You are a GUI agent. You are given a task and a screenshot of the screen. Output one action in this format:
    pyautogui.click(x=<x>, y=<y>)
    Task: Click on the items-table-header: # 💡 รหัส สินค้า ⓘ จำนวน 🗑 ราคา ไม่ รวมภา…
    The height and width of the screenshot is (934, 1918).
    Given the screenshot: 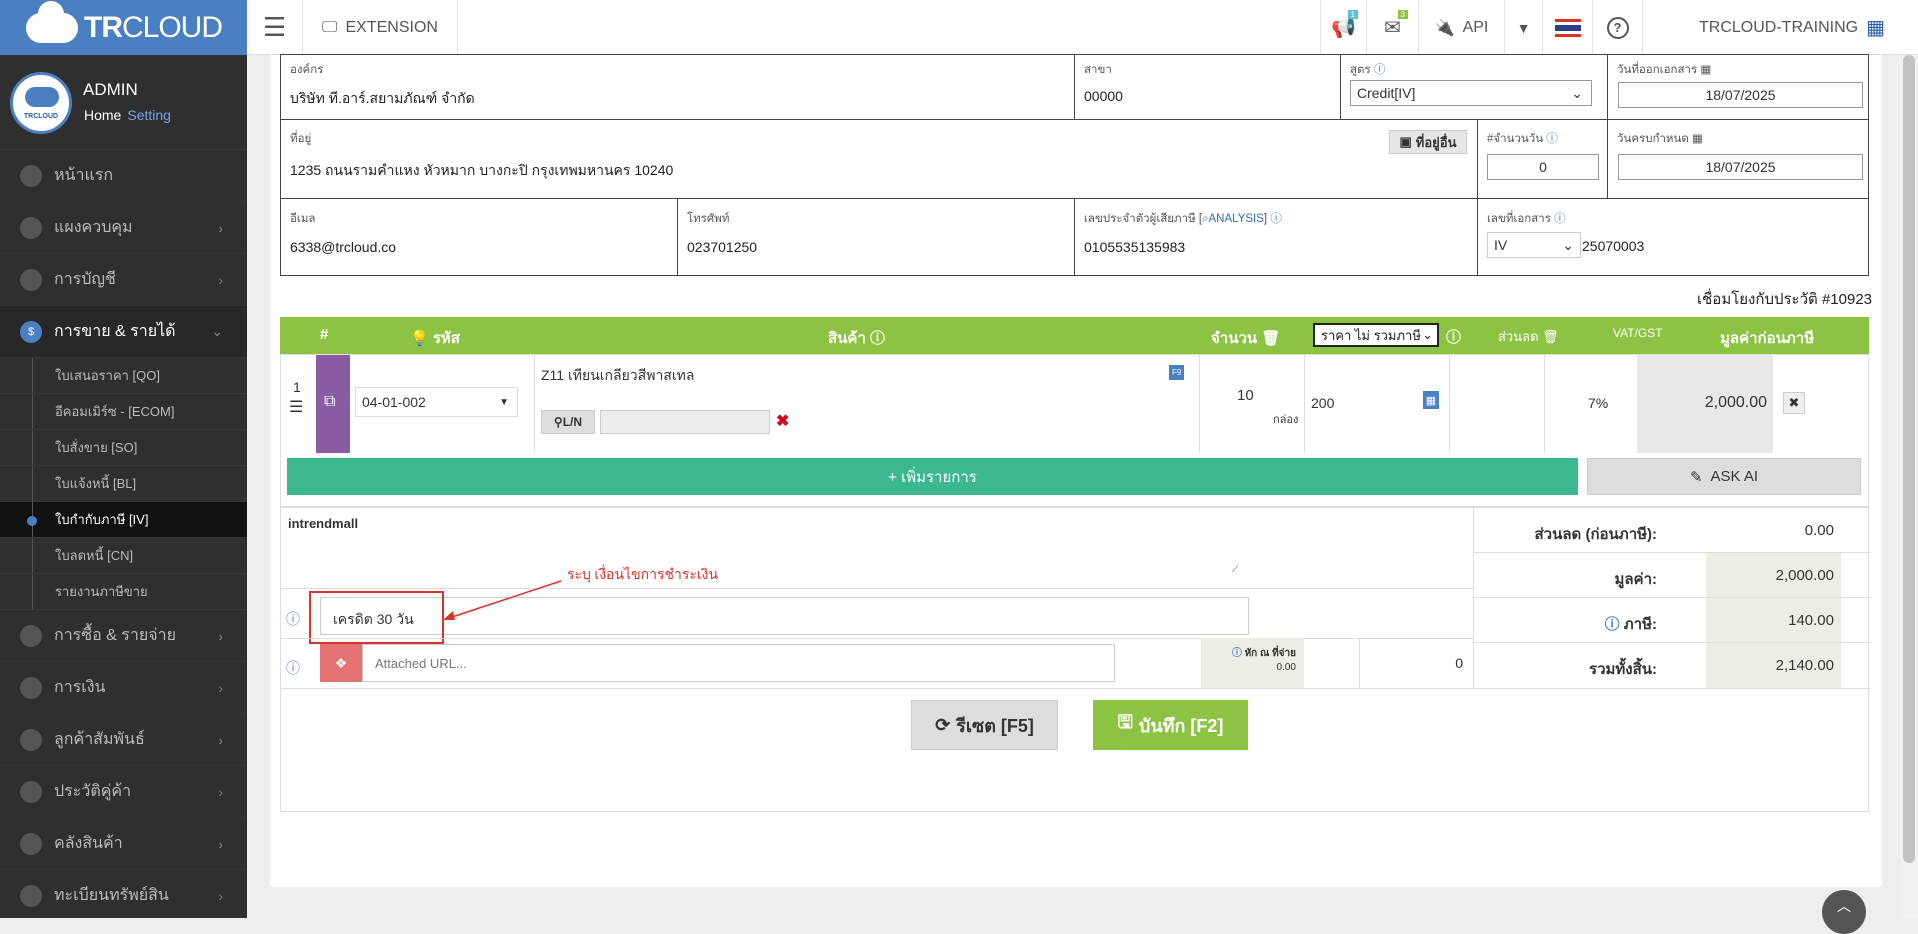 What is the action you would take?
    pyautogui.click(x=1074, y=335)
    